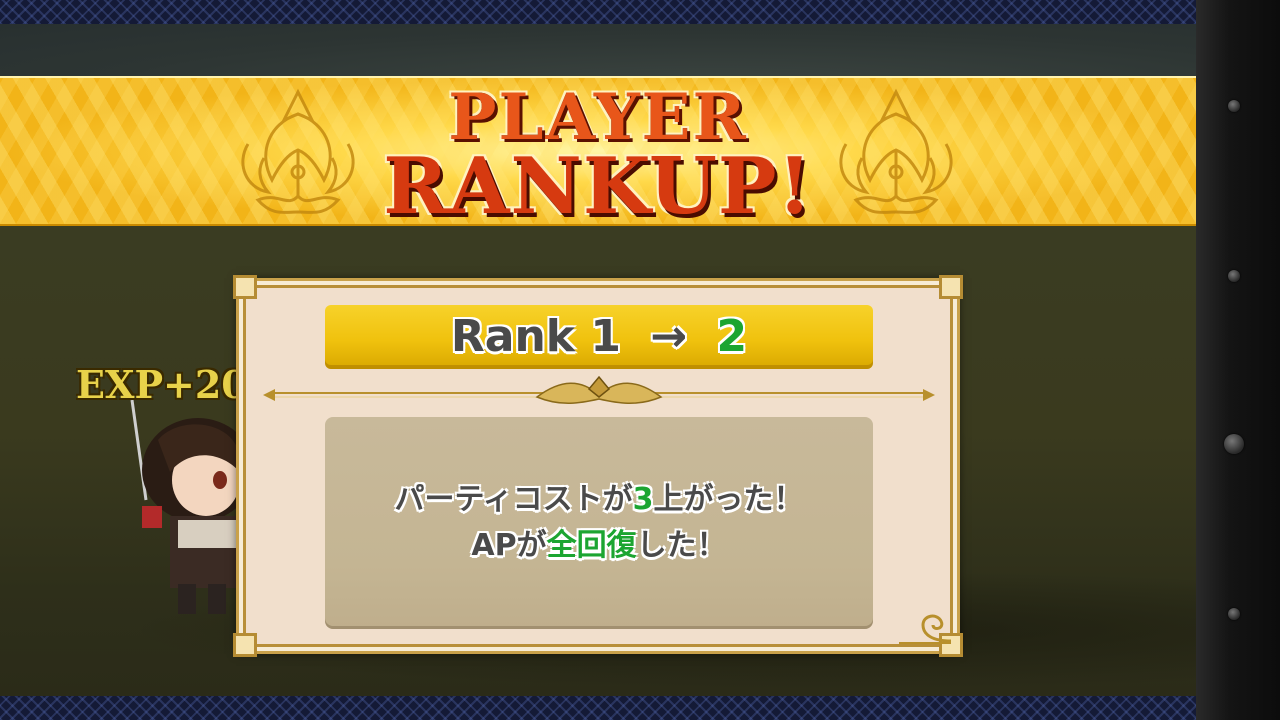 The image size is (1280, 720). What do you see at coordinates (1234, 444) in the screenshot?
I see `home-dot-icon` at bounding box center [1234, 444].